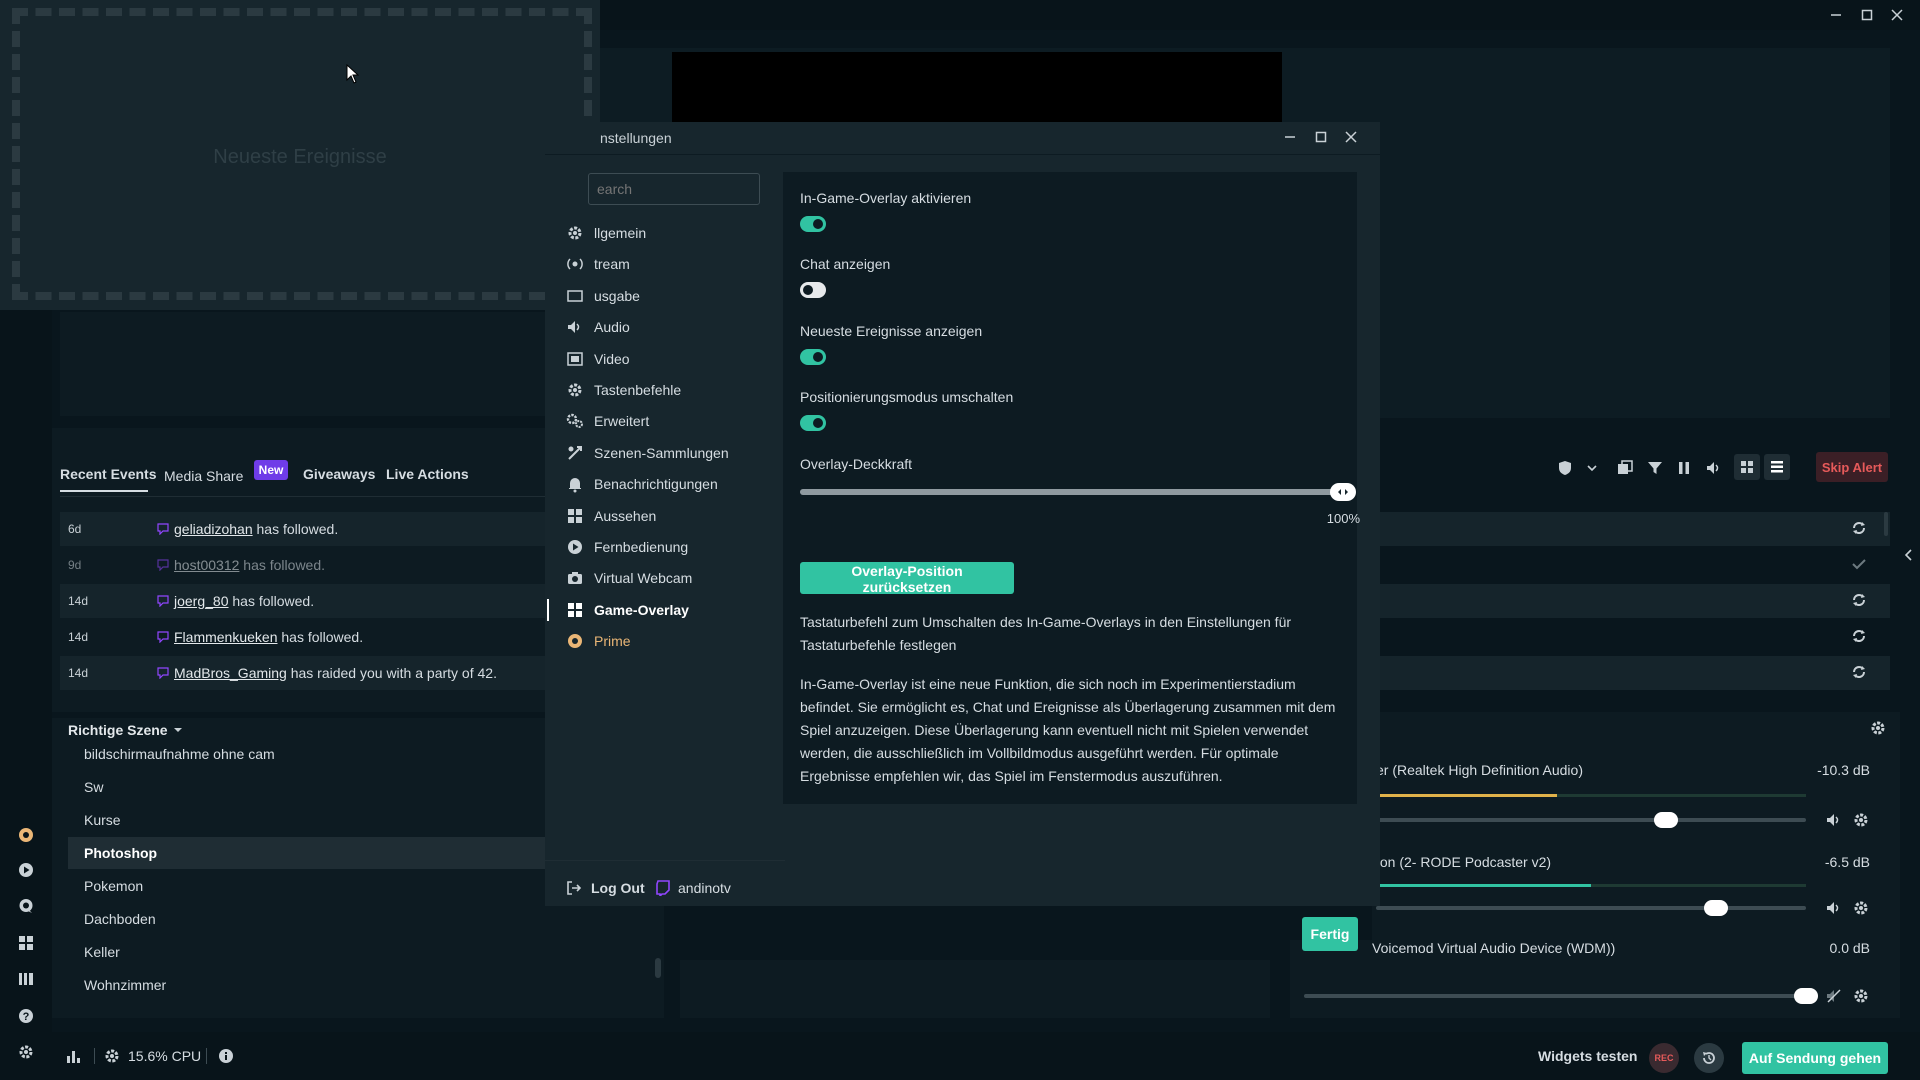  Describe the element at coordinates (1343, 492) in the screenshot. I see `opacity-slider-handle` at that location.